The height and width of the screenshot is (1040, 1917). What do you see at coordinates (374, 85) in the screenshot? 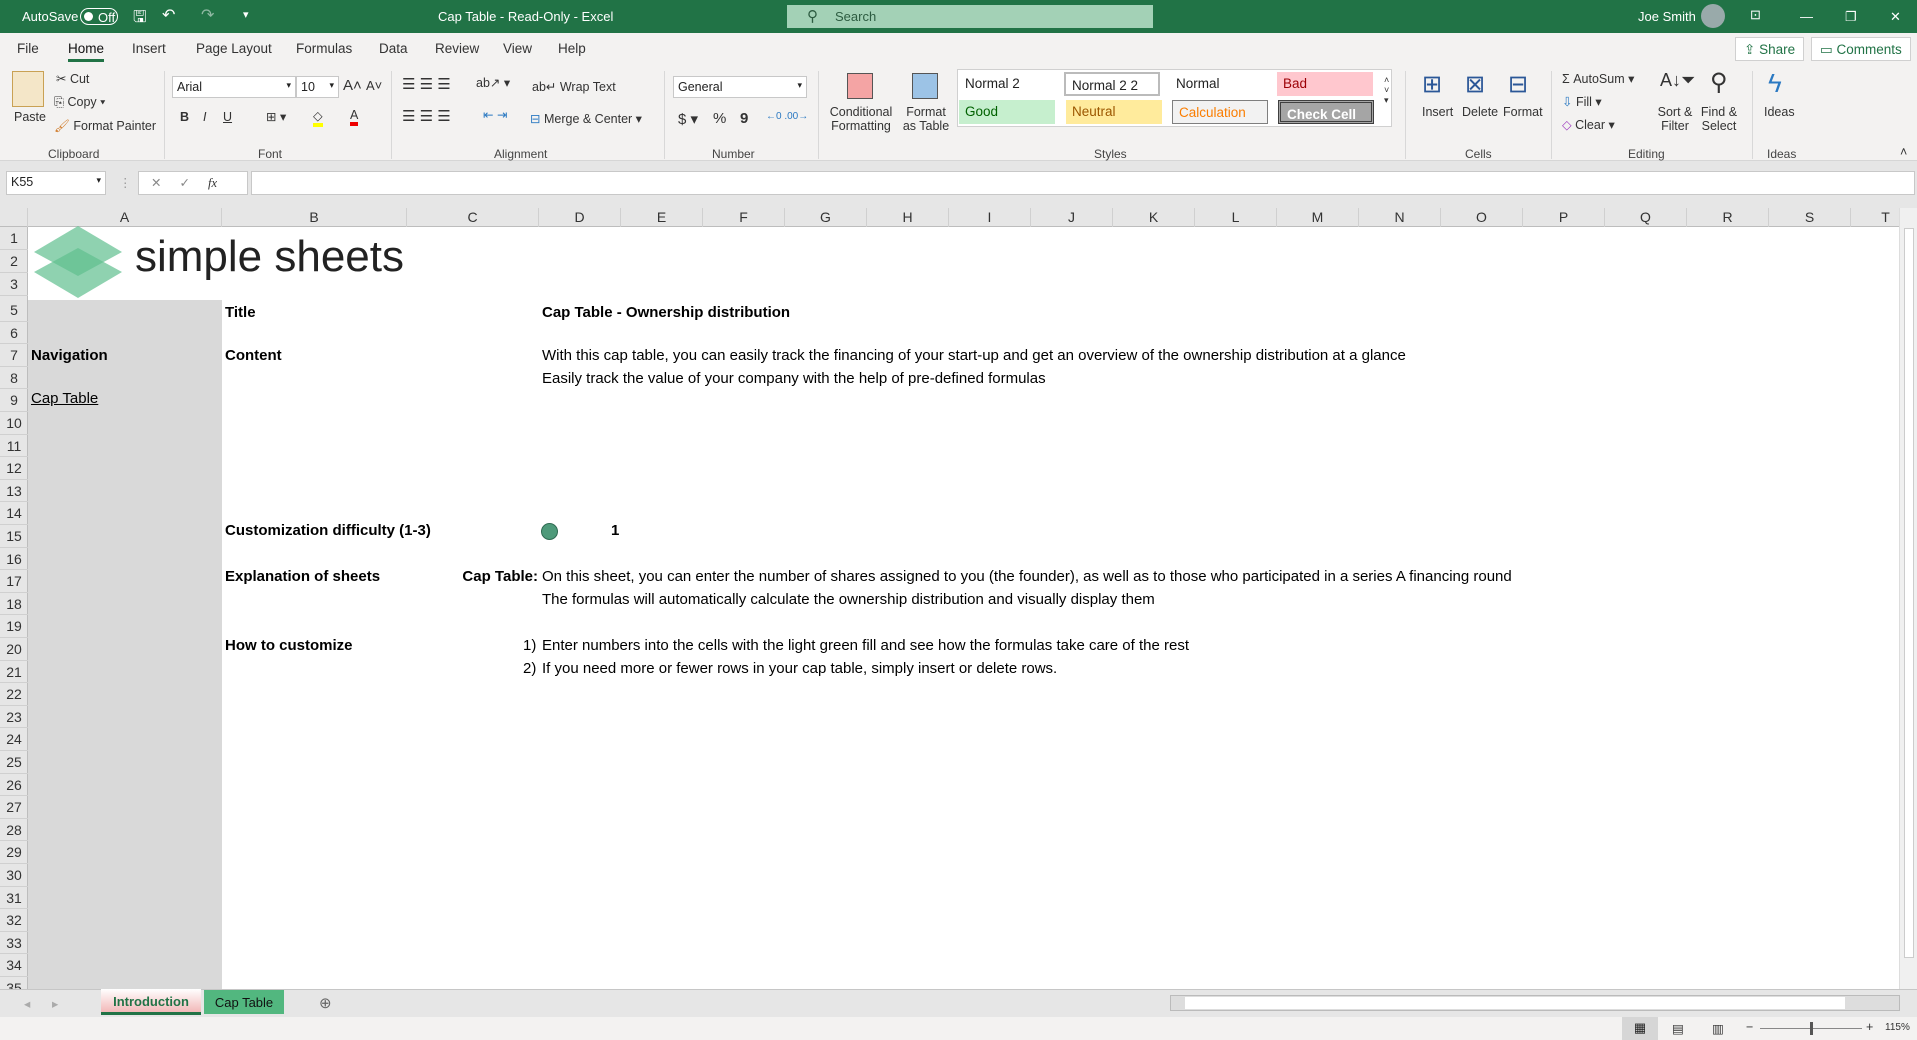
I see `decrease-font-icon: A˅` at bounding box center [374, 85].